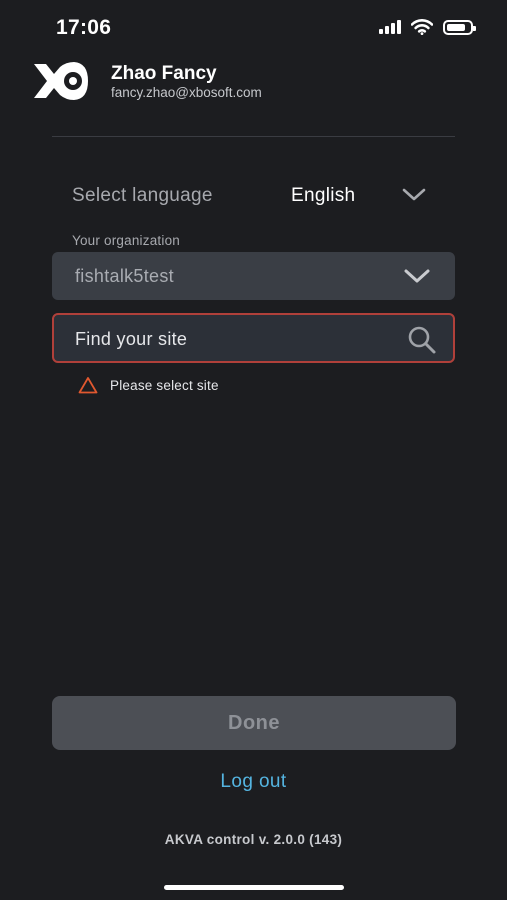  I want to click on organization-dropdown: fishtalk5test, so click(253, 276).